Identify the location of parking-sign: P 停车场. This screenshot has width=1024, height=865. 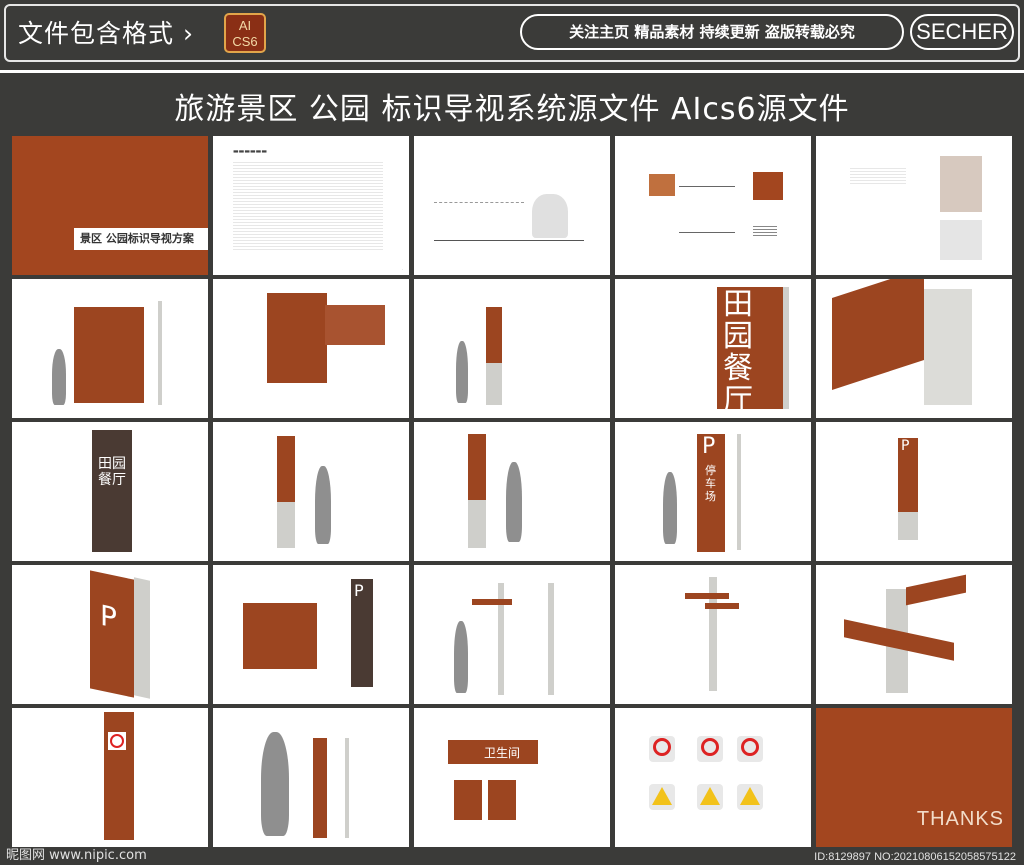
(711, 493).